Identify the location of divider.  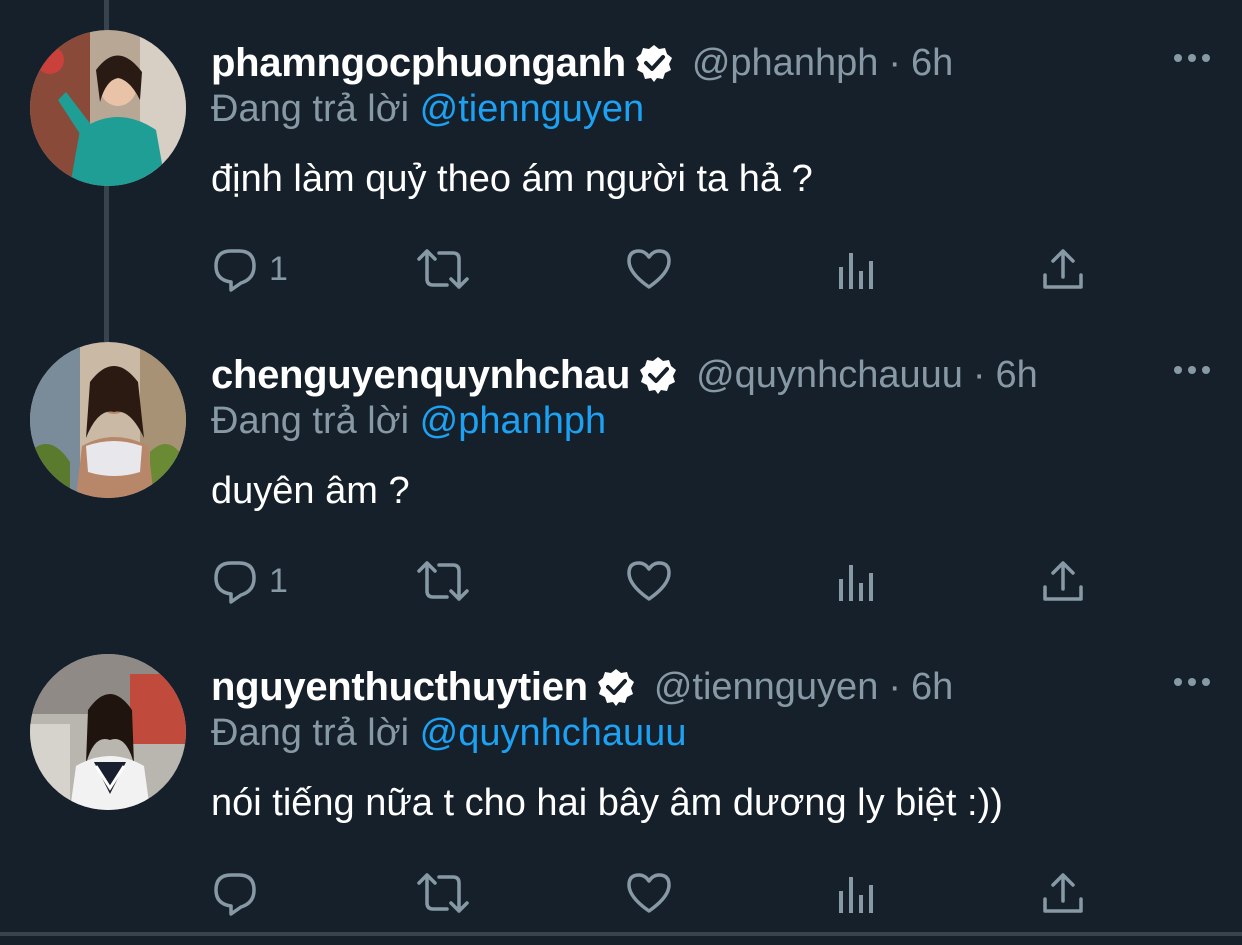
(621, 934).